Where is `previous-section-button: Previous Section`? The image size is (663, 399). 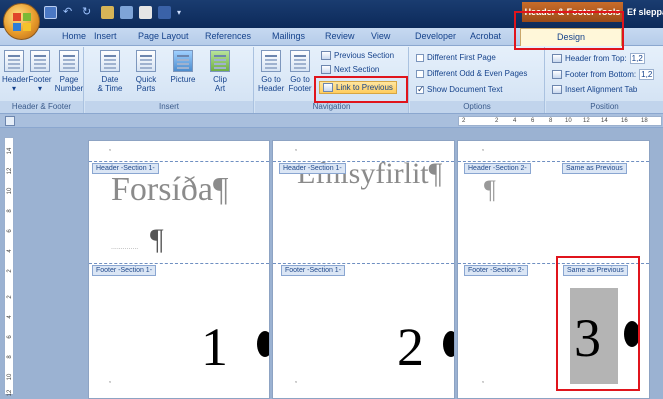 previous-section-button: Previous Section is located at coordinates (357, 55).